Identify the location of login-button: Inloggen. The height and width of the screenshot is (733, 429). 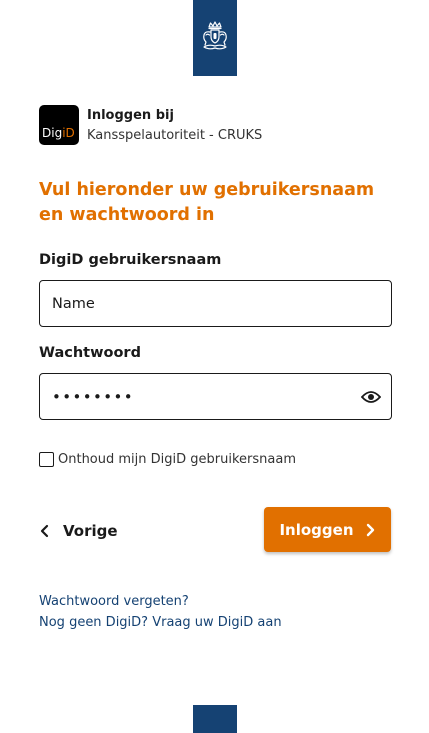
(327, 529).